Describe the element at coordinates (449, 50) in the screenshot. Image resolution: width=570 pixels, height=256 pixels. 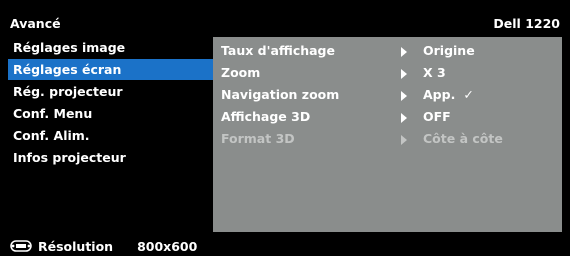
I see `setting-value: Origine` at that location.